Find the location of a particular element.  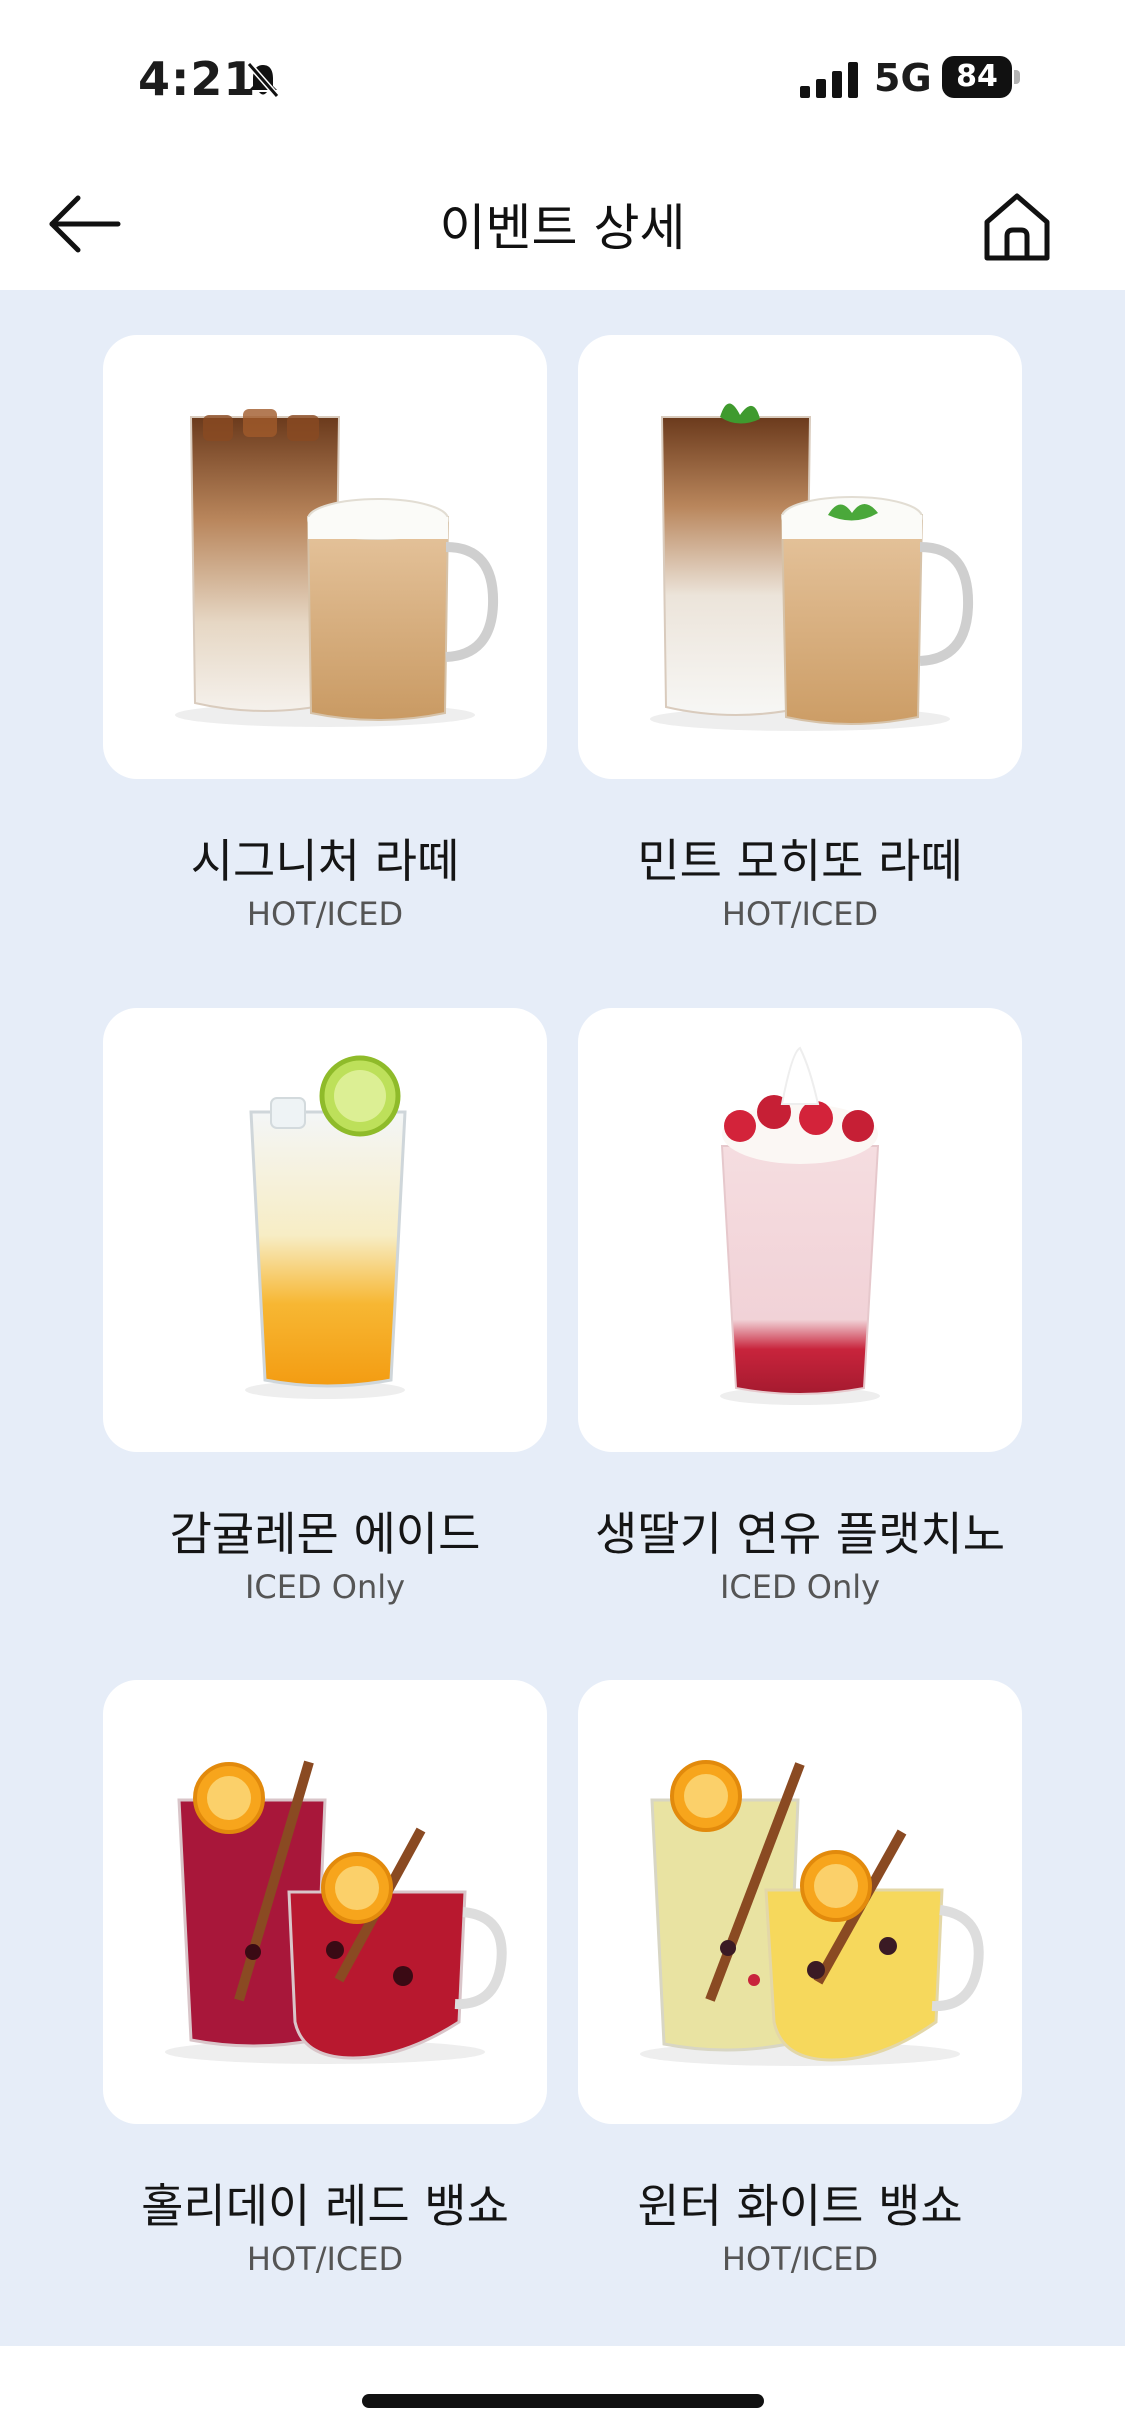

bottom-safe-area is located at coordinates (562, 2391).